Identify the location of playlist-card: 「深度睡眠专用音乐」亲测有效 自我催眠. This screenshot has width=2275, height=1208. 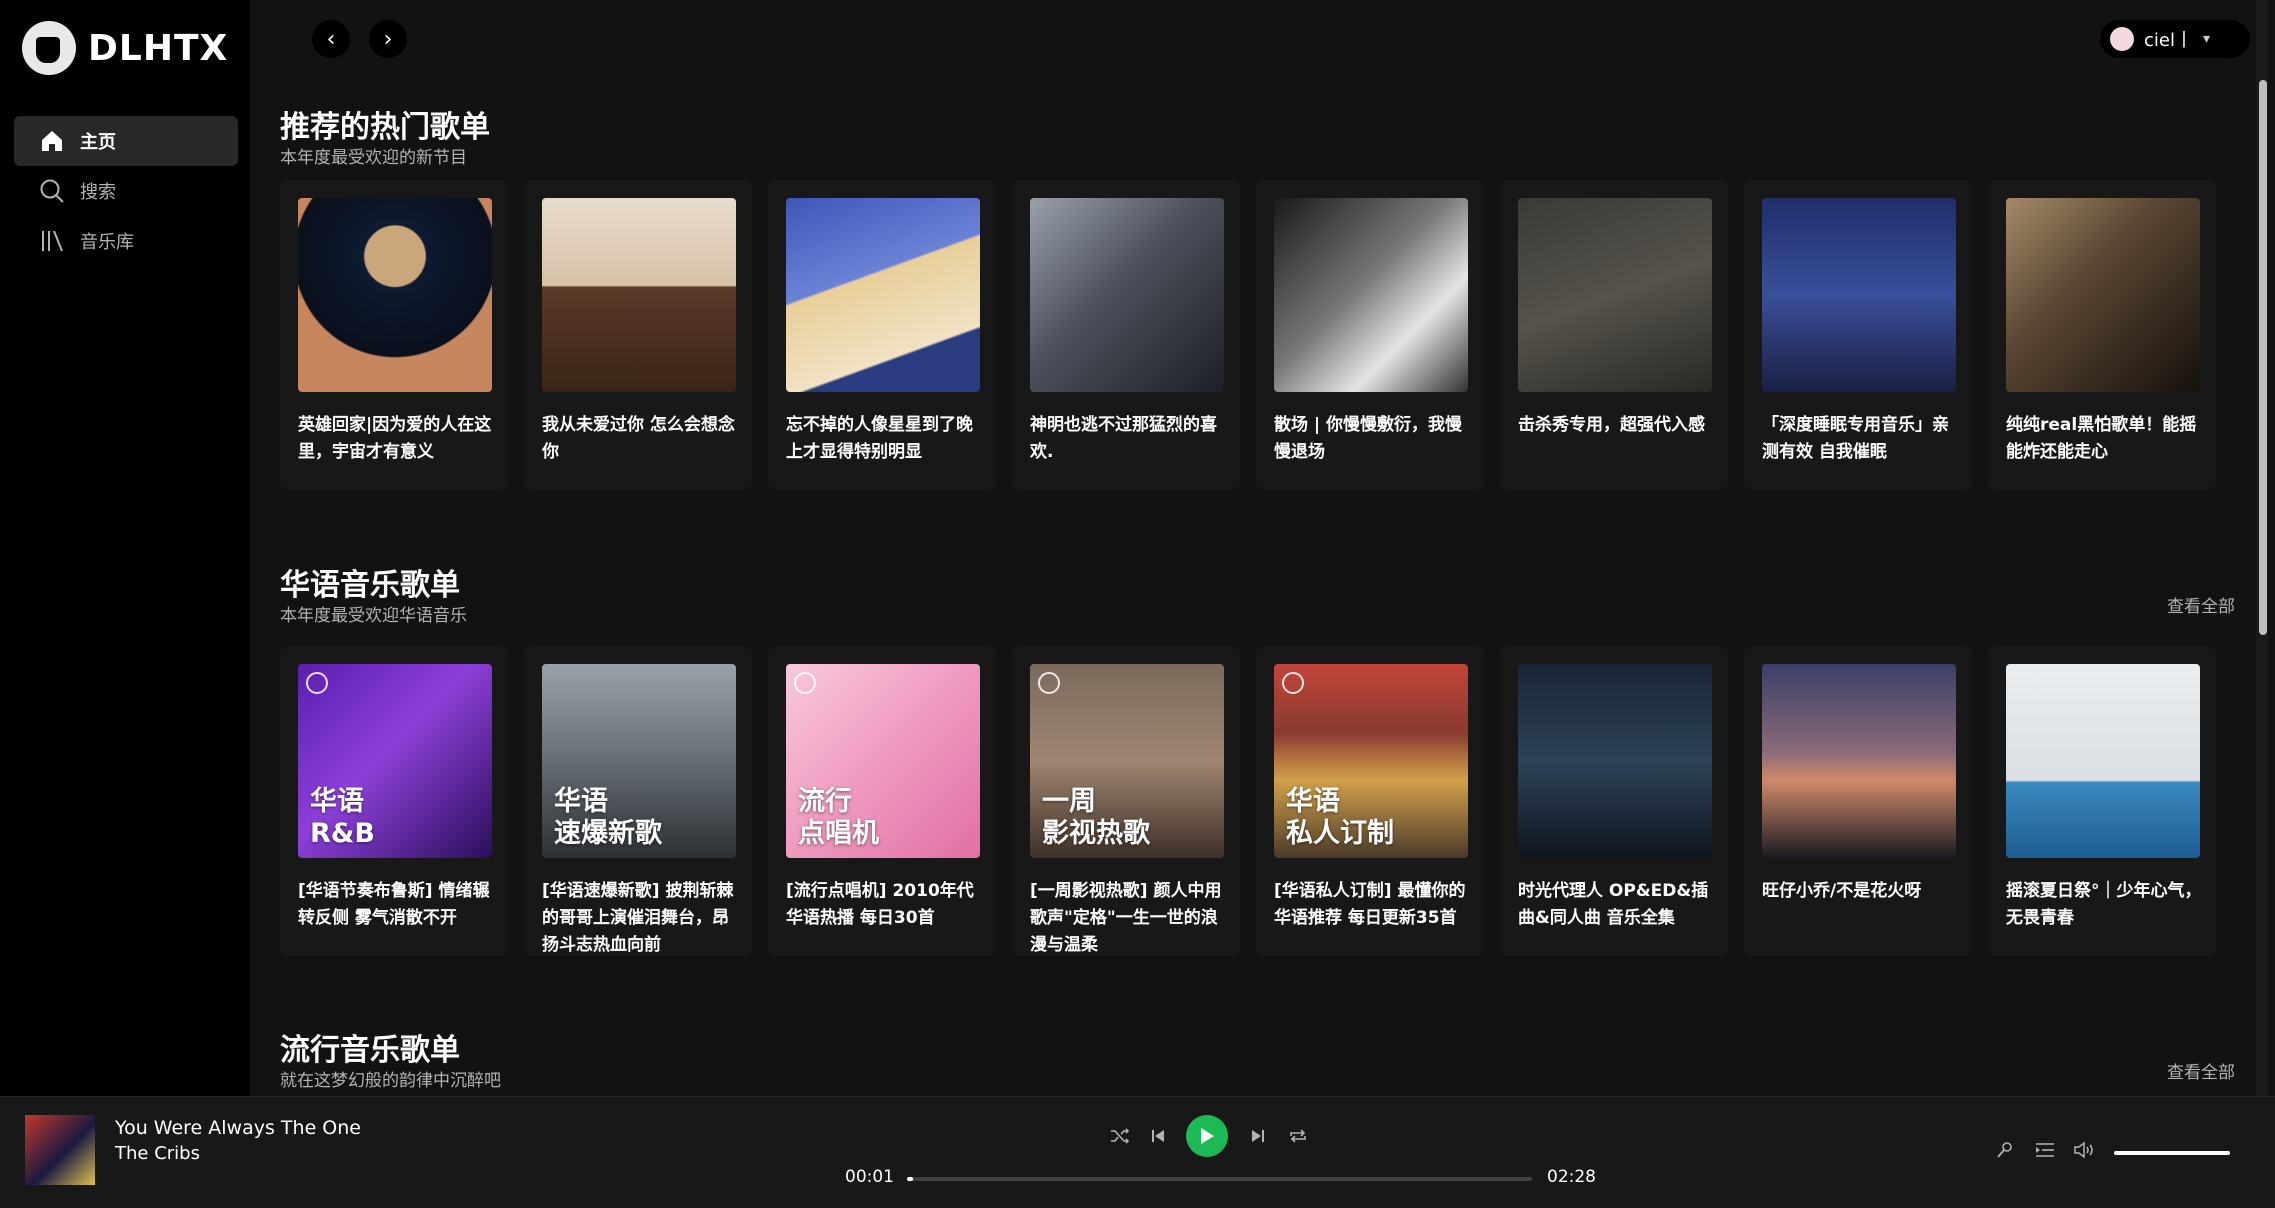
(1858, 335).